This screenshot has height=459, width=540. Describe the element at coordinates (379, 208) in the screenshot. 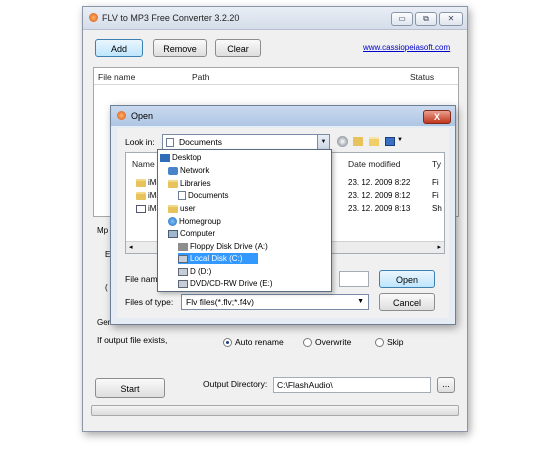

I see `file-date: 23. 12. 2009 8:13` at that location.